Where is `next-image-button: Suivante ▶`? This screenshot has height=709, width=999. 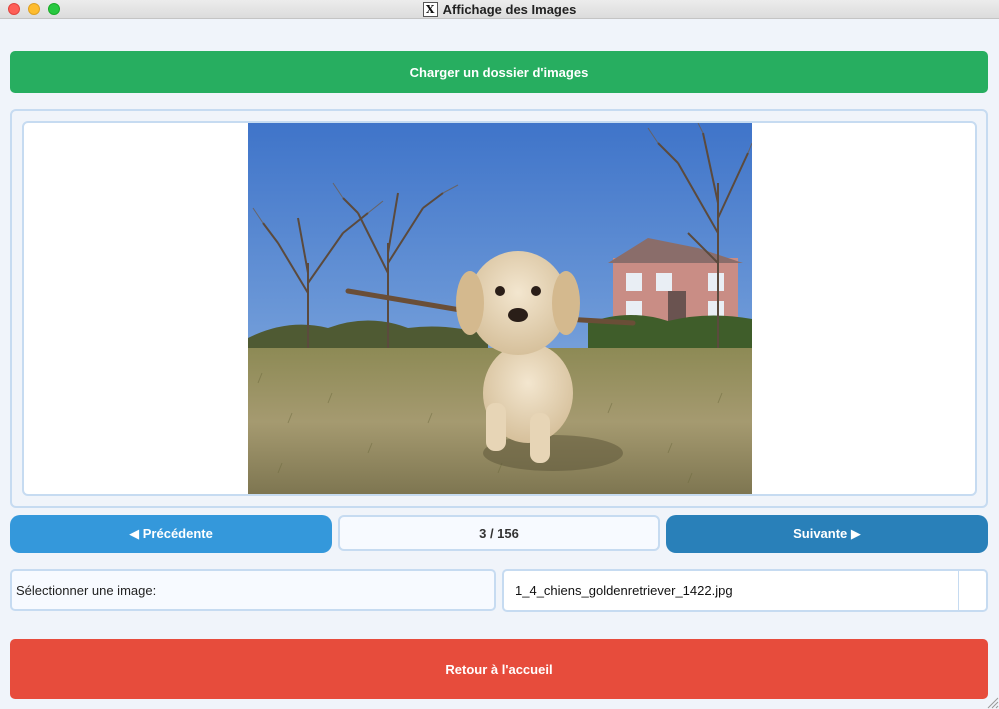
next-image-button: Suivante ▶ is located at coordinates (827, 534).